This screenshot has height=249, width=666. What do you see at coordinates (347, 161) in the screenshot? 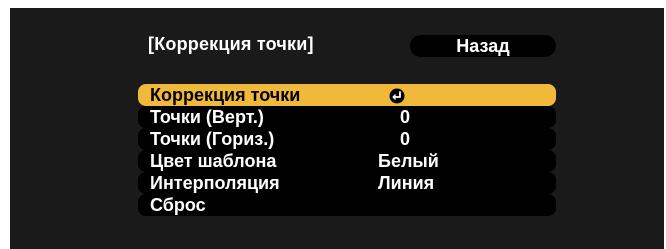
I see `menu-item-pattern-color: Цвет шаблона Белый` at bounding box center [347, 161].